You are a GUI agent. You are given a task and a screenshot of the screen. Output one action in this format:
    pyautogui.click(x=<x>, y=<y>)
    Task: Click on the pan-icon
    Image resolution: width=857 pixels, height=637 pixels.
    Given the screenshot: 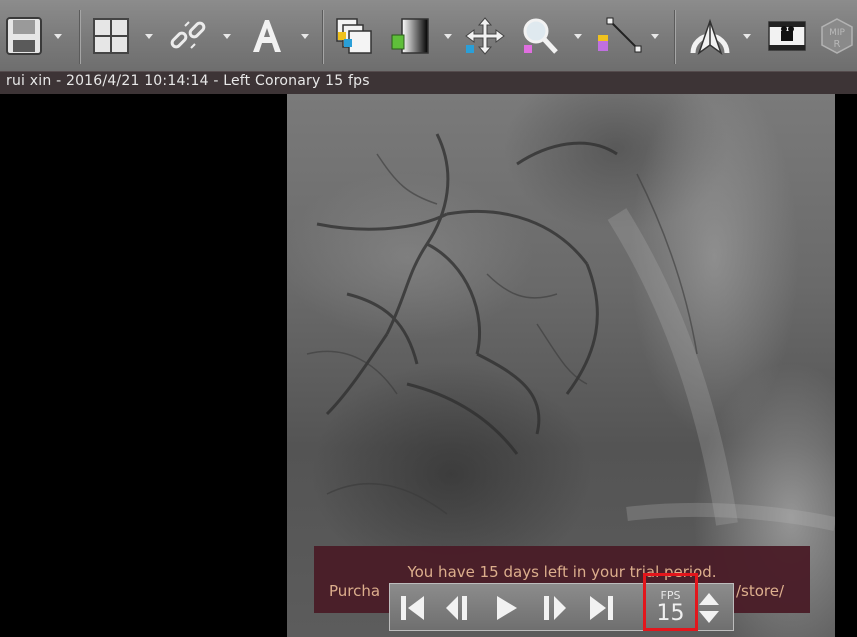 What is the action you would take?
    pyautogui.click(x=485, y=36)
    